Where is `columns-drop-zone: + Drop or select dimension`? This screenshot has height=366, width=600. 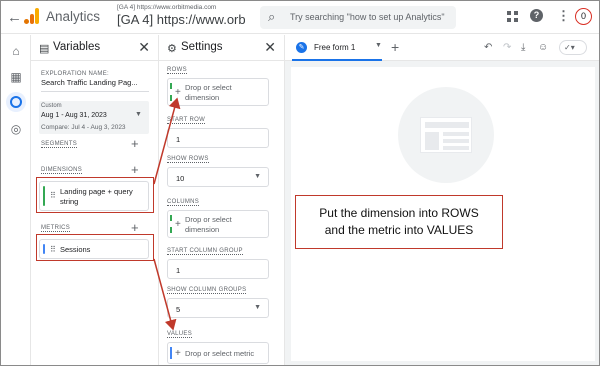
columns-drop-zone: + Drop or select dimension is located at coordinates (218, 224).